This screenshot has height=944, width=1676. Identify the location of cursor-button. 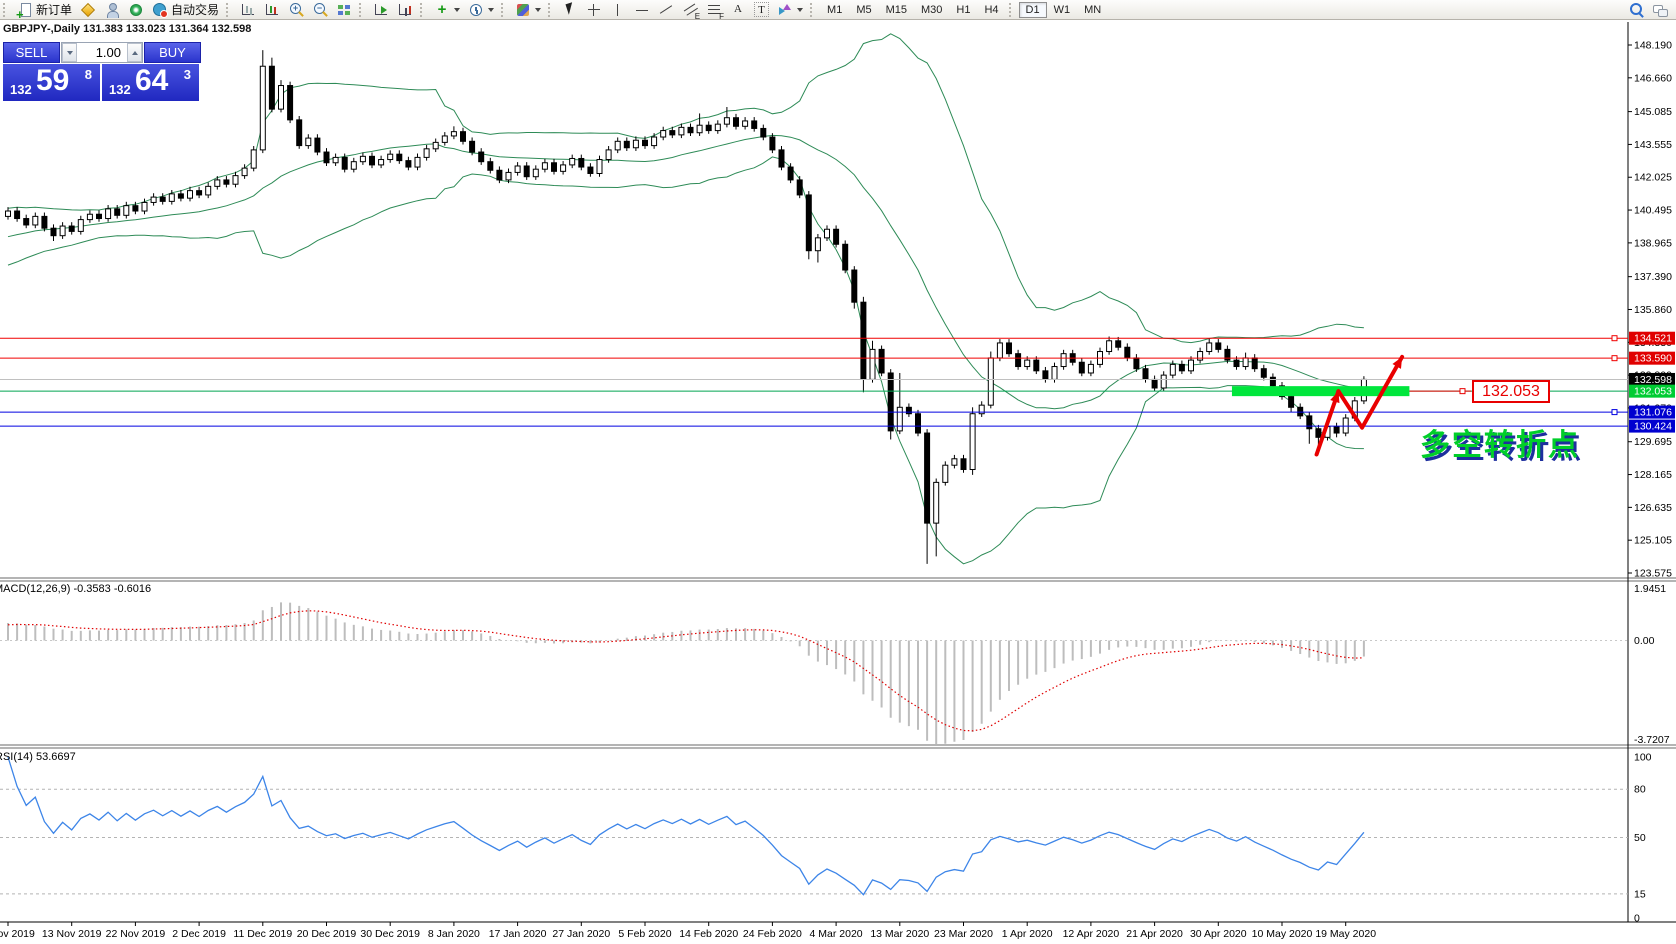
(570, 10).